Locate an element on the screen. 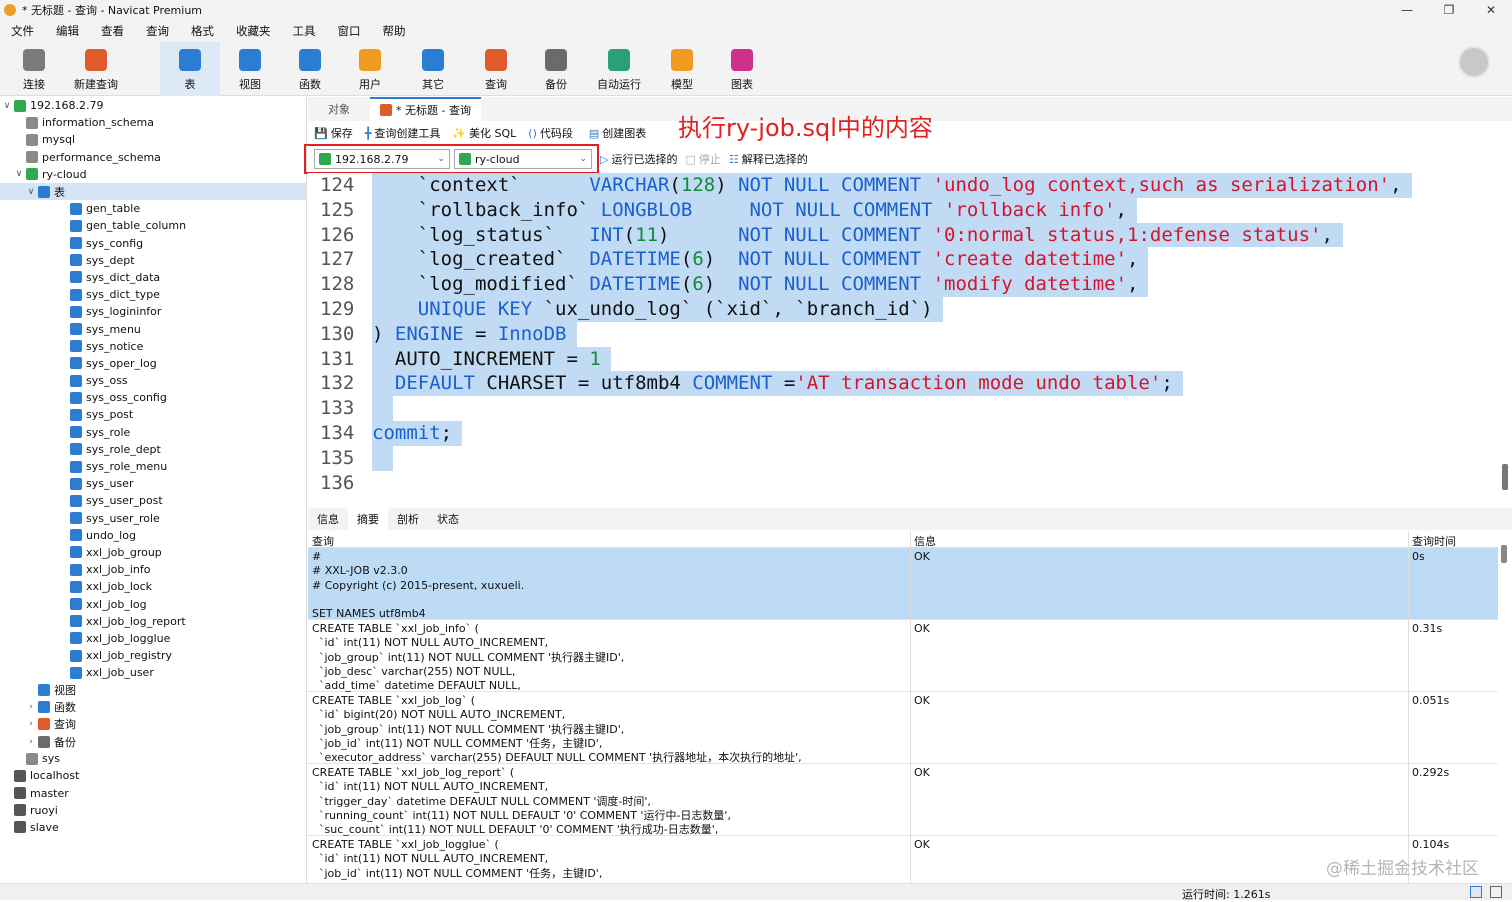 The height and width of the screenshot is (902, 1512). tree-item-40: master is located at coordinates (153, 793).